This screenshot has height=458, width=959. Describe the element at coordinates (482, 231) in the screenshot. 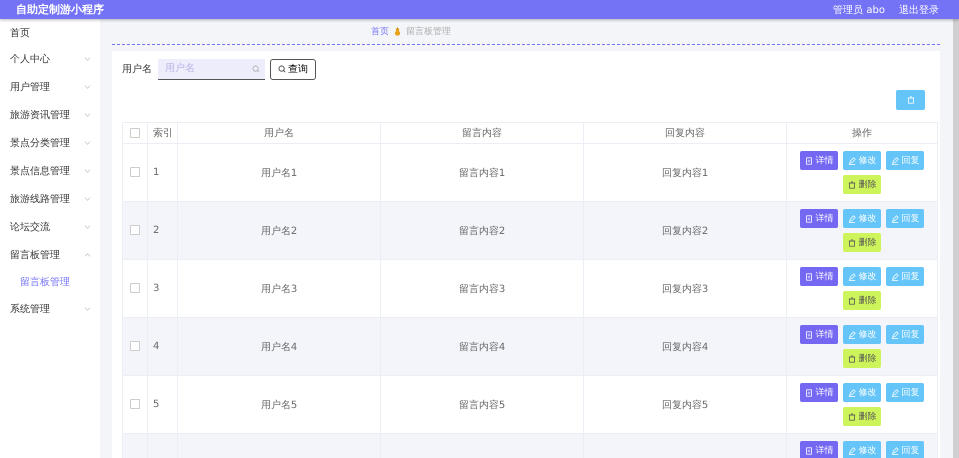

I see `table-cell: 留言内容2` at that location.